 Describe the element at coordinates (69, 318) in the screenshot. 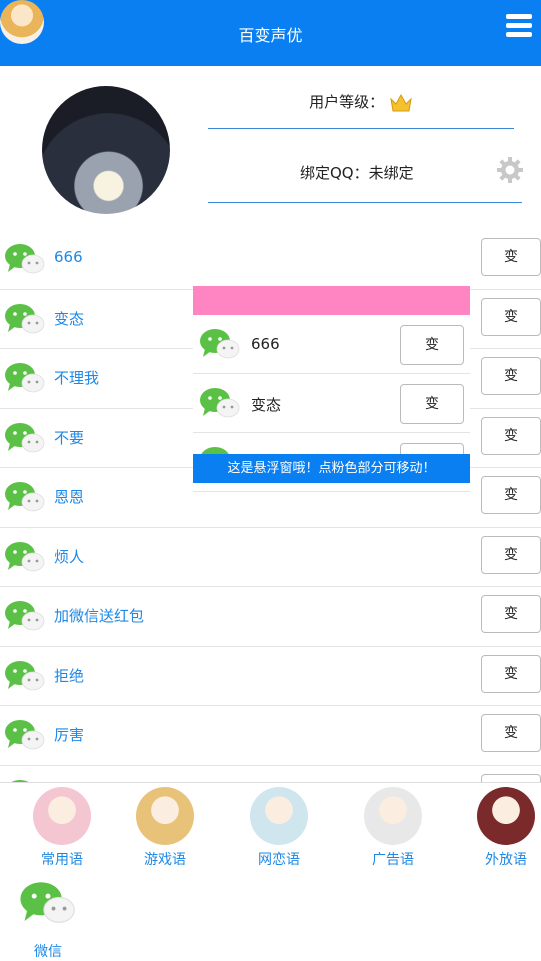

I see `list-item-label: 变态` at that location.